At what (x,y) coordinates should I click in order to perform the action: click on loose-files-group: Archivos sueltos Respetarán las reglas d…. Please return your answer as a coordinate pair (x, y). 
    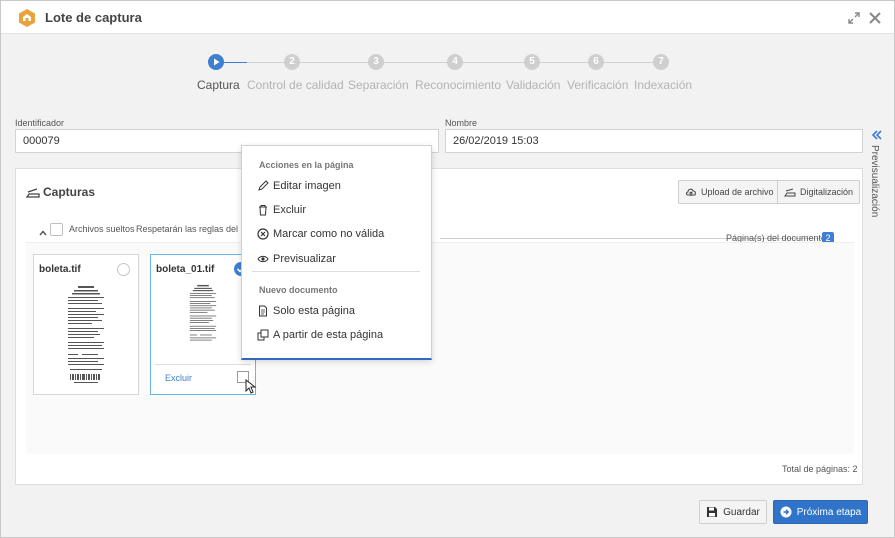
    Looking at the image, I should click on (439, 233).